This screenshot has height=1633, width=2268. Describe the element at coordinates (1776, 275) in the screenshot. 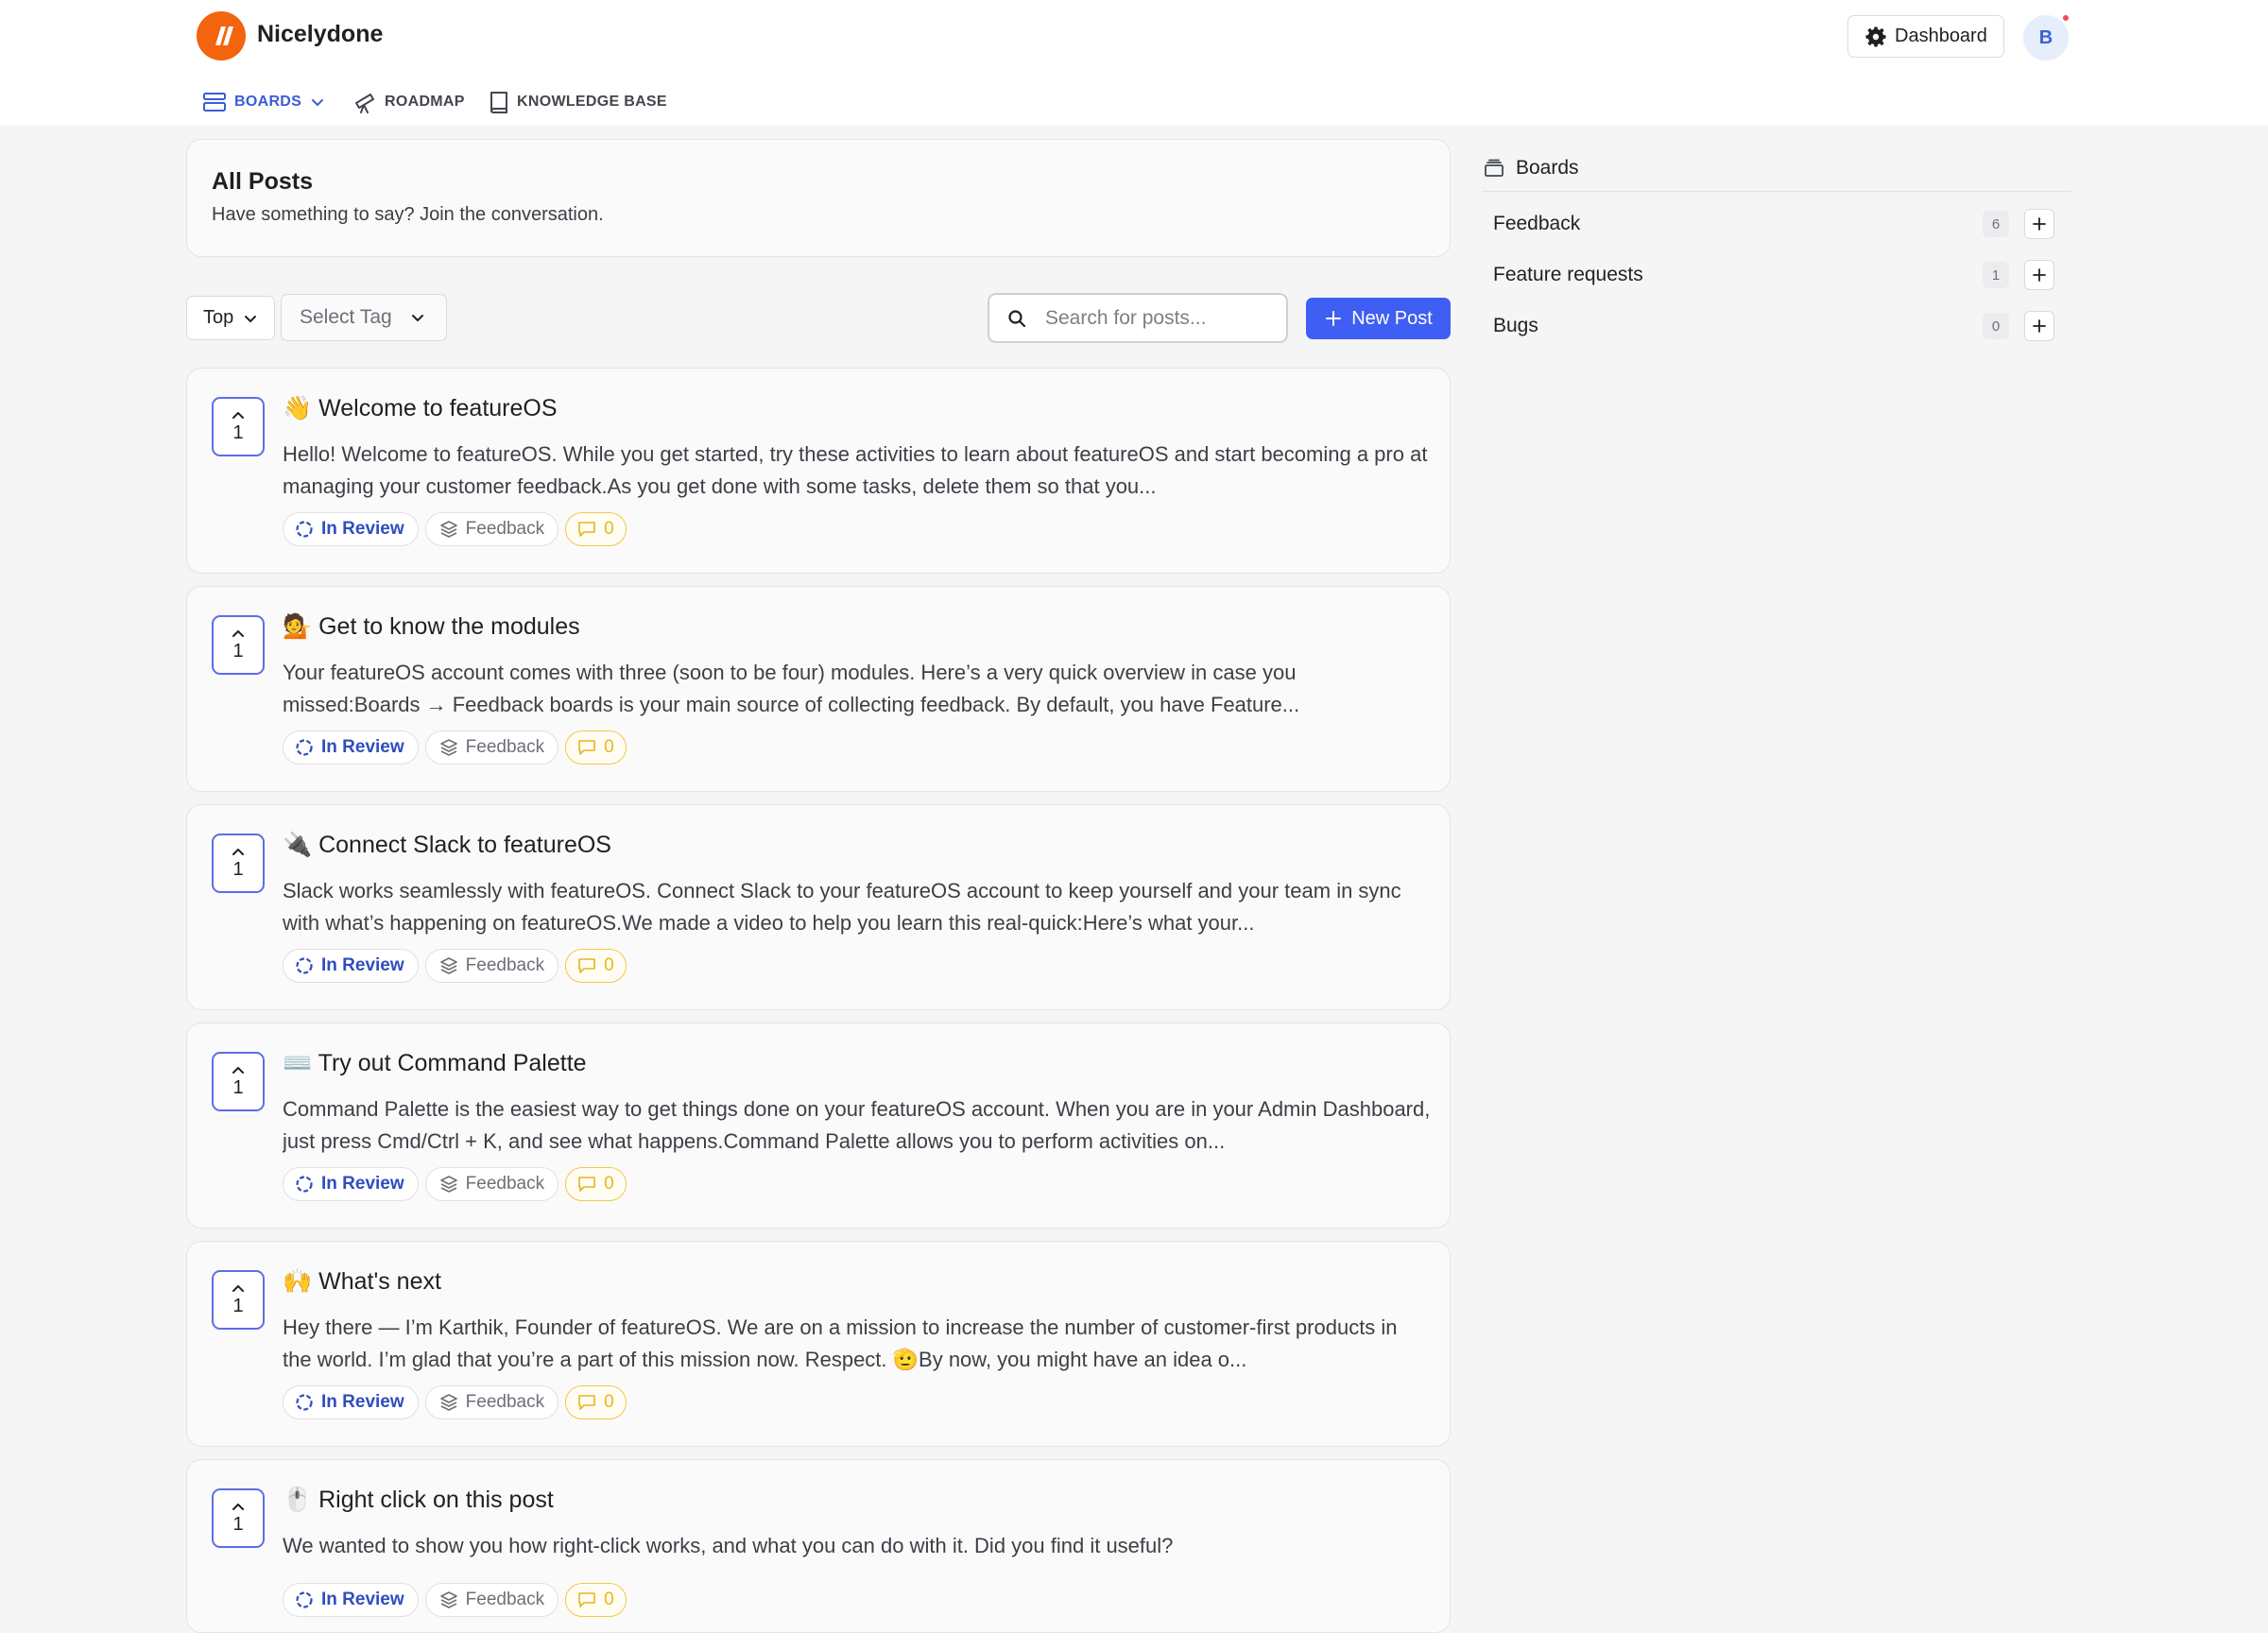

I see `sidebar-board-item: Feature requests 1` at that location.